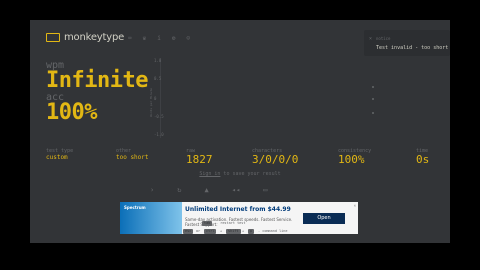  I want to click on ad-brand: Spectrum, so click(135, 207).